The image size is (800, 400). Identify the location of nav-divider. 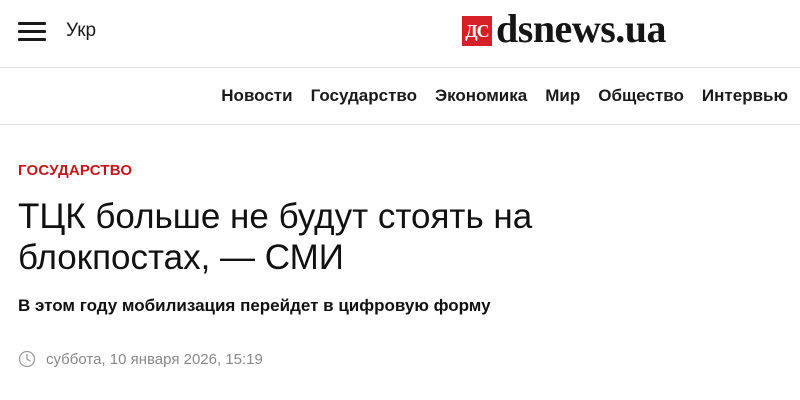
(400, 124).